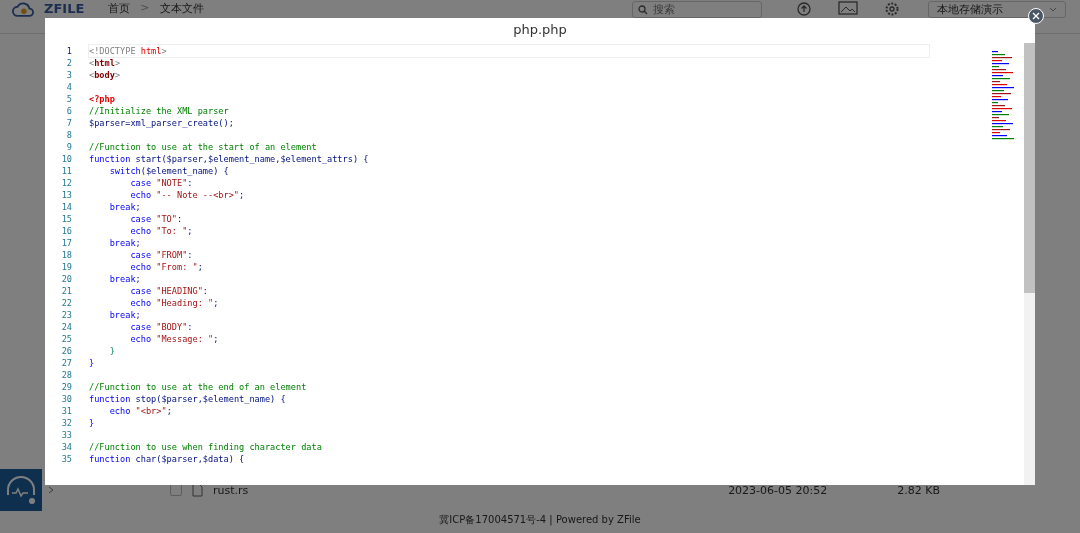 This screenshot has height=533, width=1080. I want to click on image-icon, so click(848, 8).